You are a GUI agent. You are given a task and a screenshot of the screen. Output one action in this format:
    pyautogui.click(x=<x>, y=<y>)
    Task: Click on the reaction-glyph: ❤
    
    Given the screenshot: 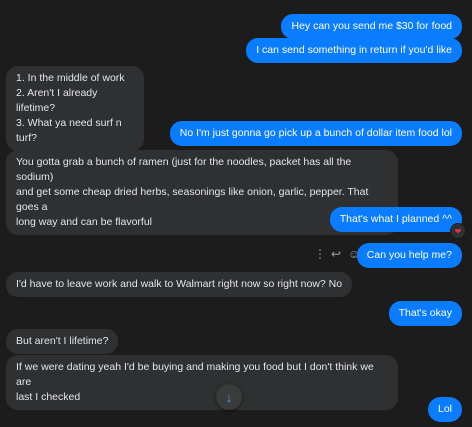 What is the action you would take?
    pyautogui.click(x=458, y=231)
    